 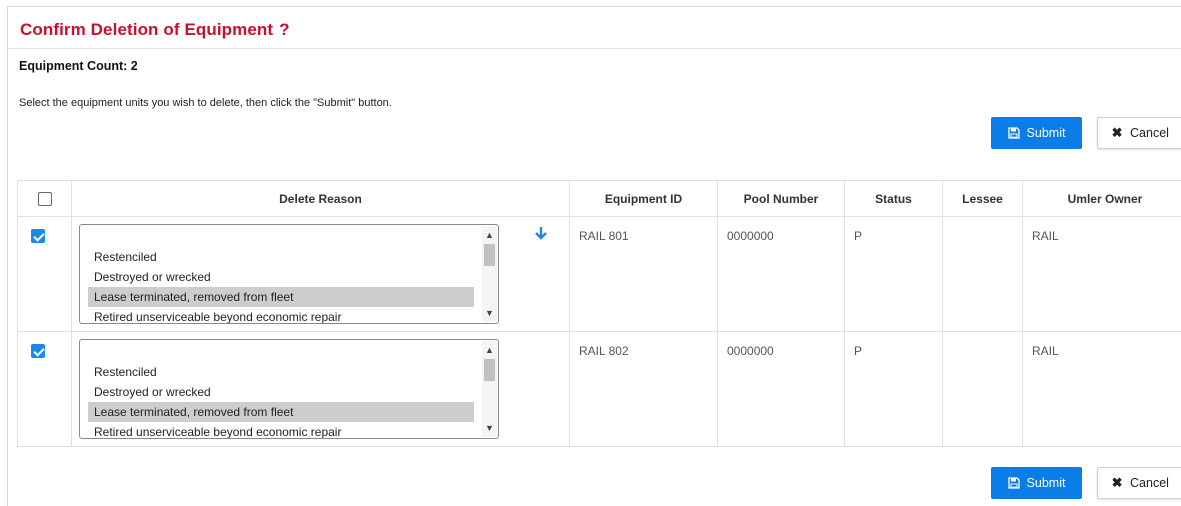 I want to click on header-delete-reason: Delete Reason, so click(x=321, y=199).